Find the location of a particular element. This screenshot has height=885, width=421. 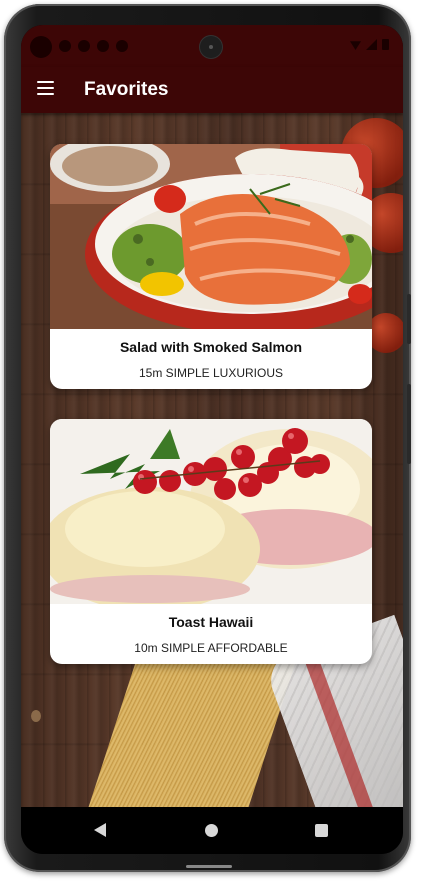

meal-title: Toast Hawaii is located at coordinates (211, 622).